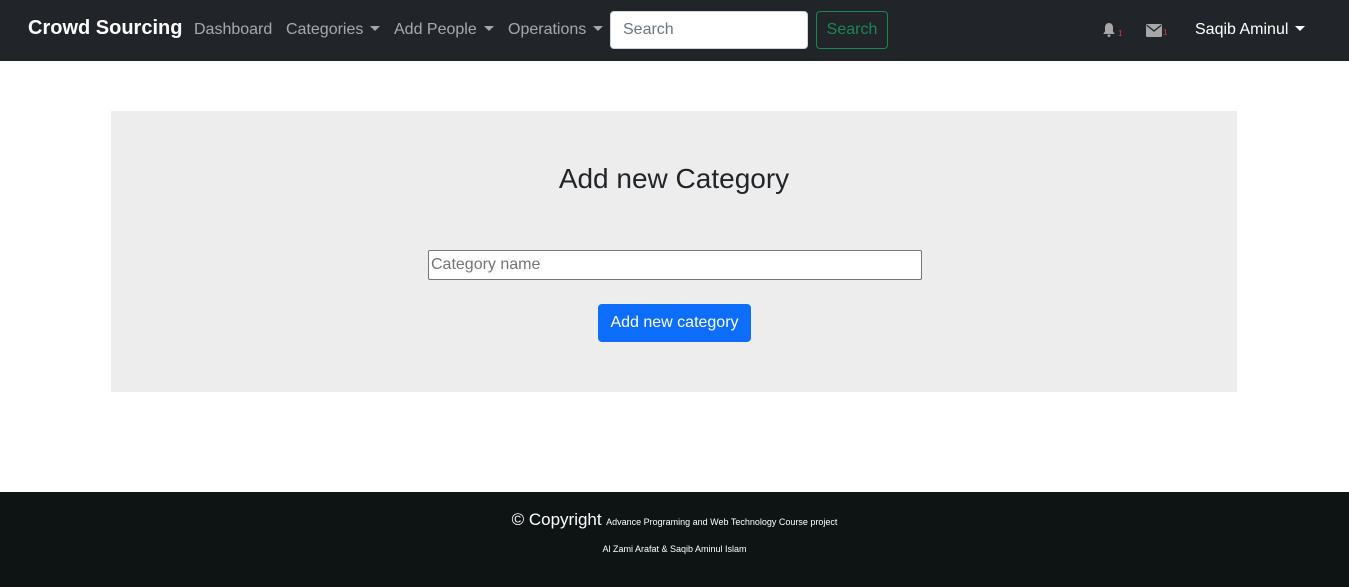 The image size is (1349, 587). I want to click on search-input, so click(709, 30).